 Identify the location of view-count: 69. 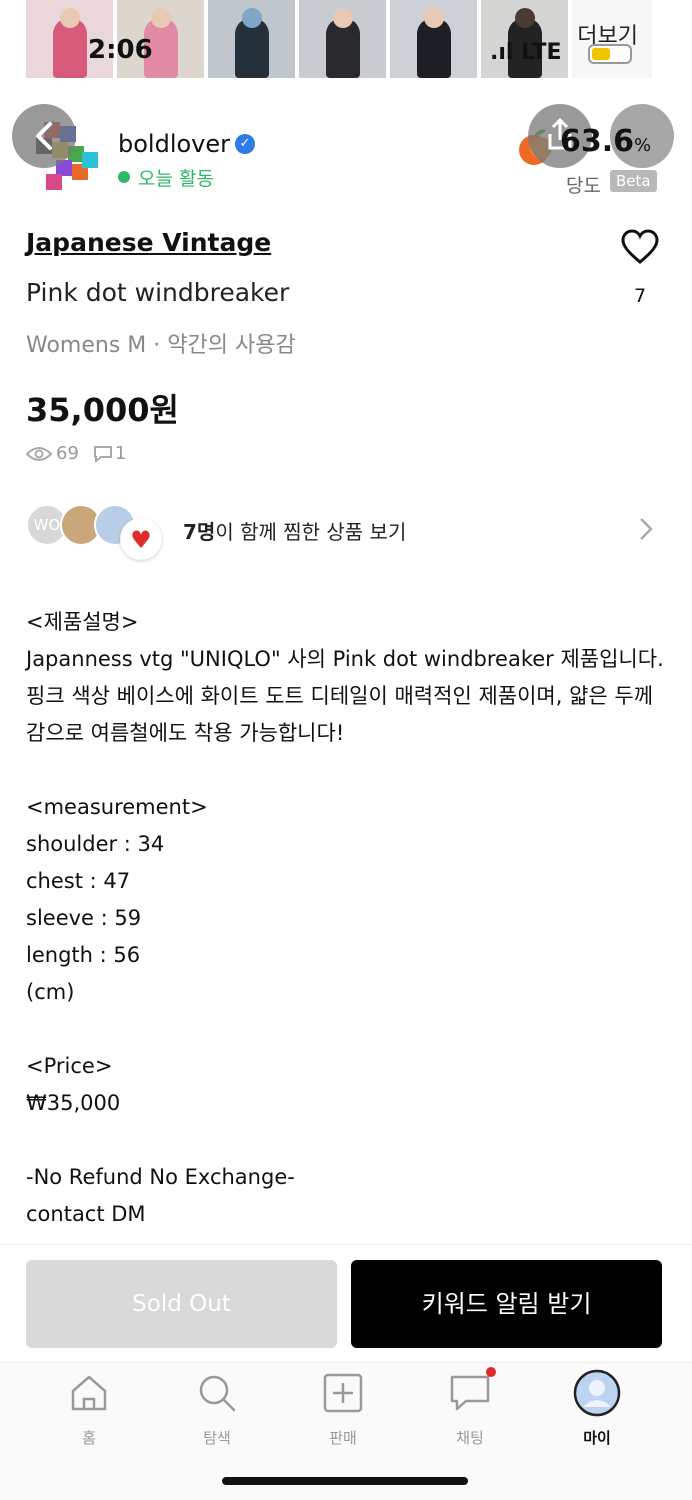
(67, 453).